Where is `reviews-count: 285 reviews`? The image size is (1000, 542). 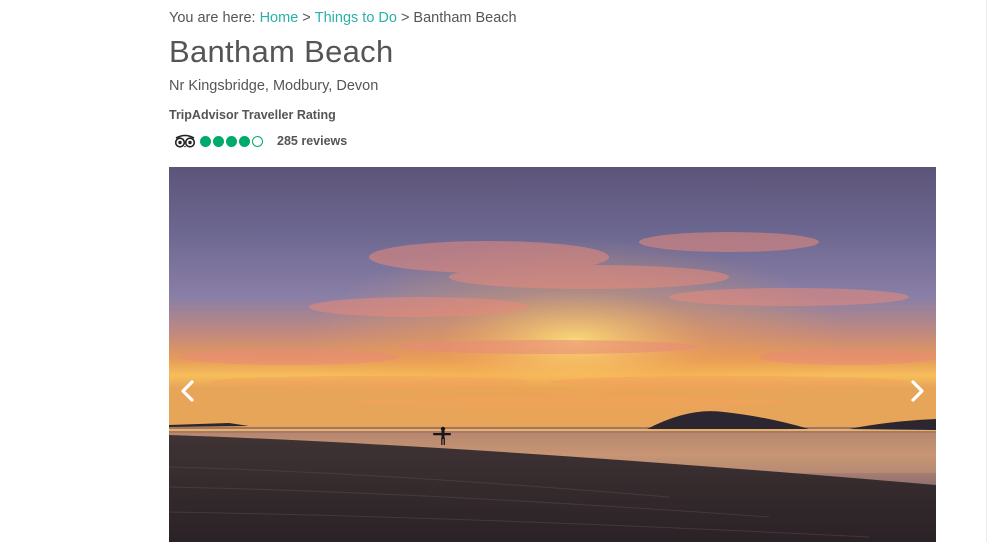
reviews-count: 285 reviews is located at coordinates (312, 141).